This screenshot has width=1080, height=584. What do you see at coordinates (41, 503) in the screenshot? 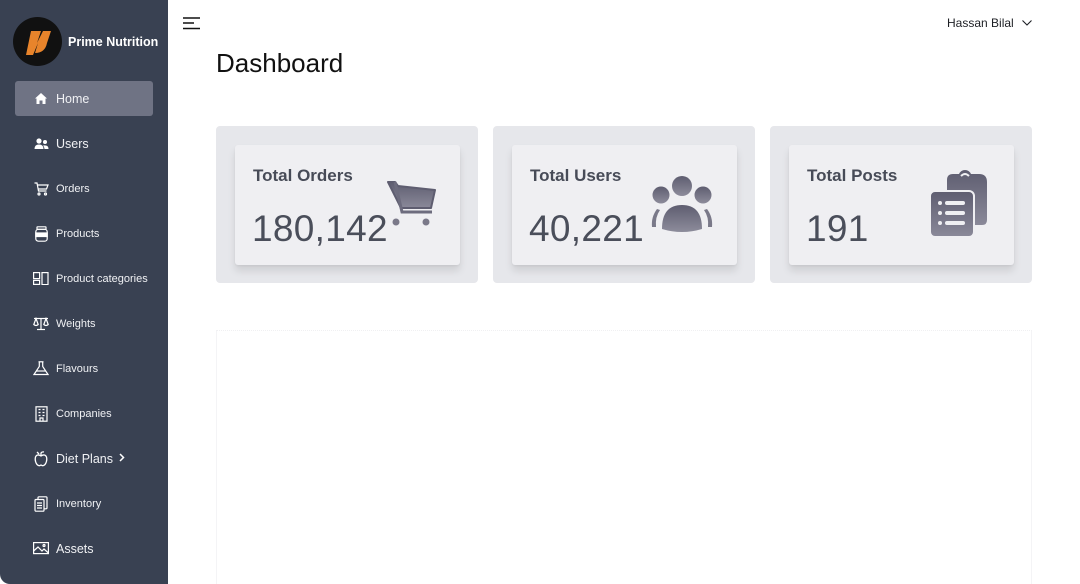
I see `clipboard-icon` at bounding box center [41, 503].